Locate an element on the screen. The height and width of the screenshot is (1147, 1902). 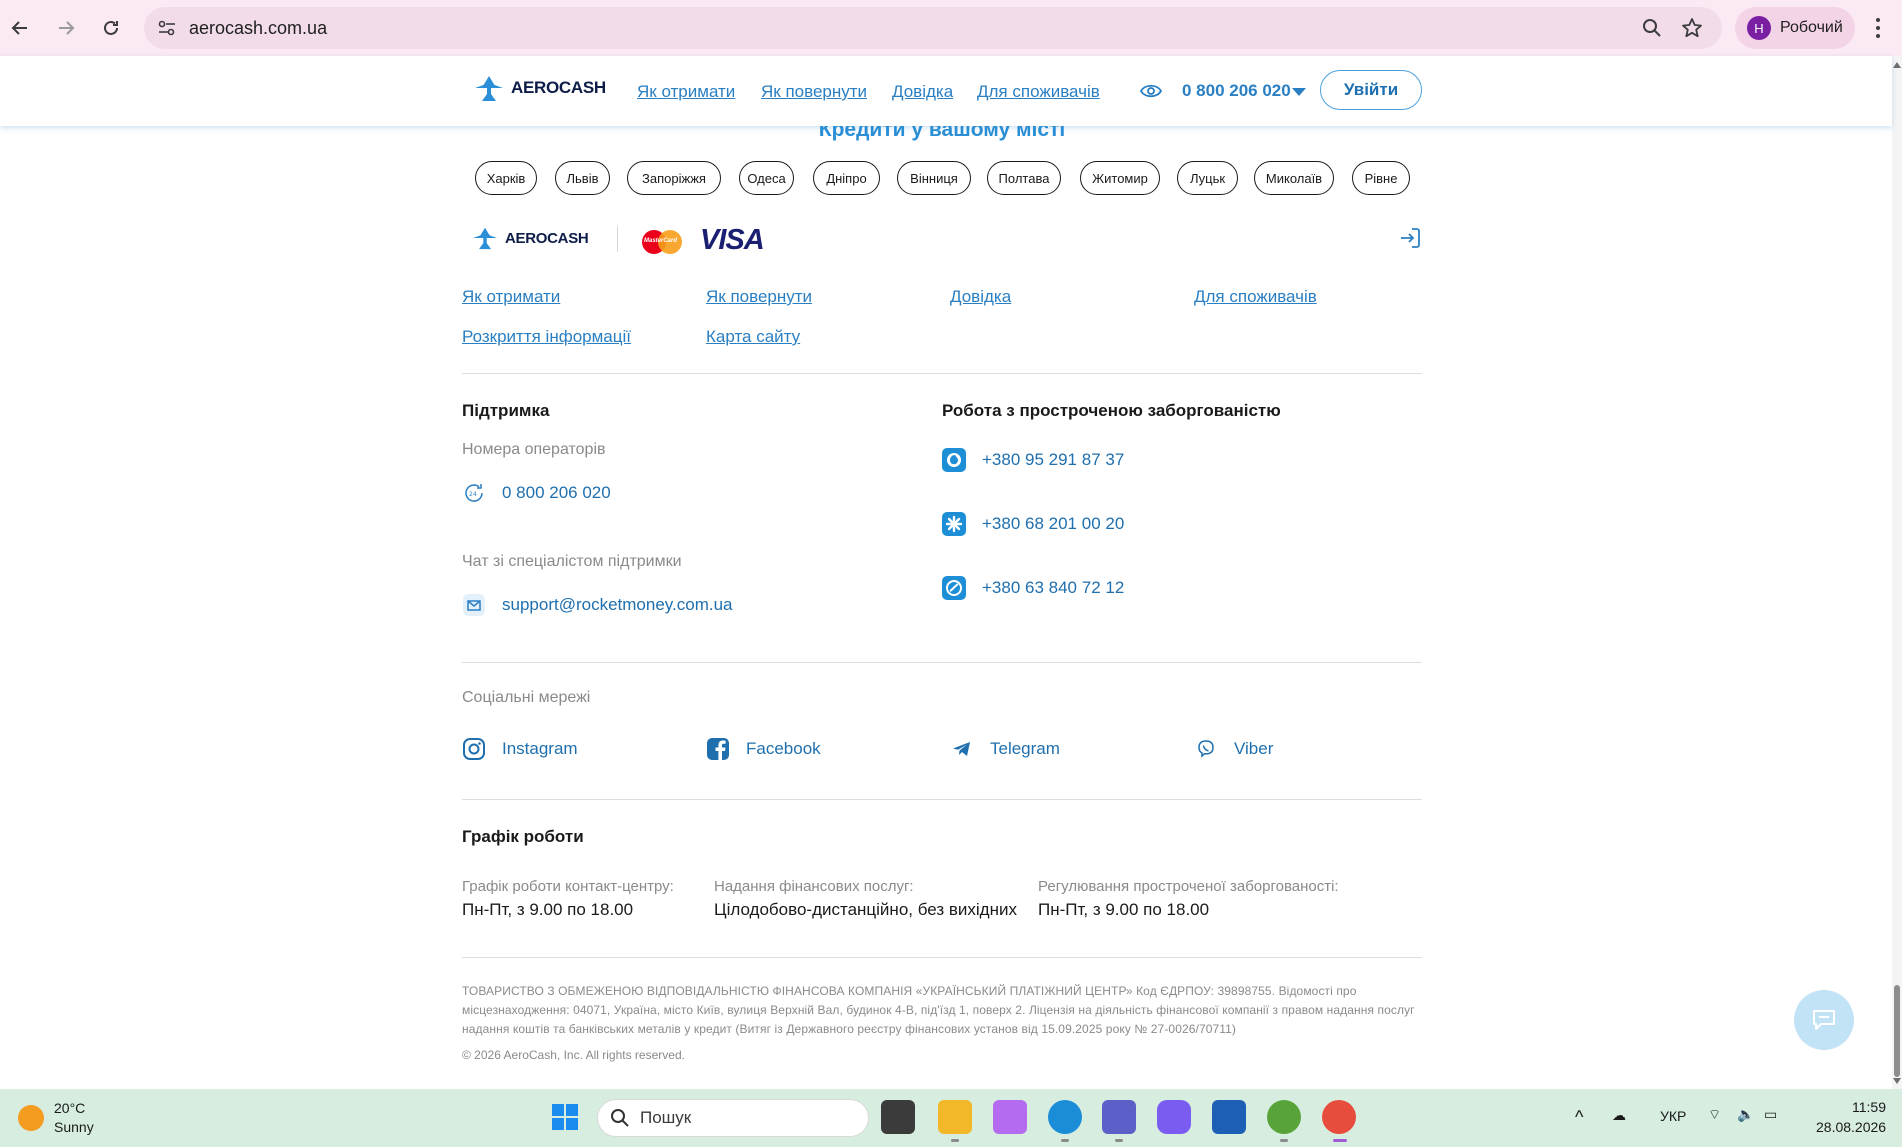
taskbar-search: Пошук is located at coordinates (733, 1118).